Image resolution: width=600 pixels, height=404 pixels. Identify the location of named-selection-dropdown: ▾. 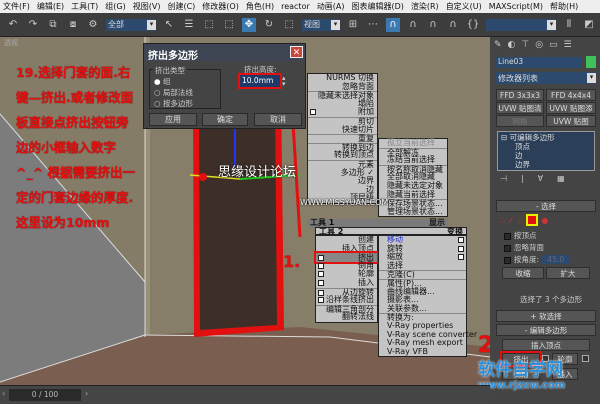
(521, 24).